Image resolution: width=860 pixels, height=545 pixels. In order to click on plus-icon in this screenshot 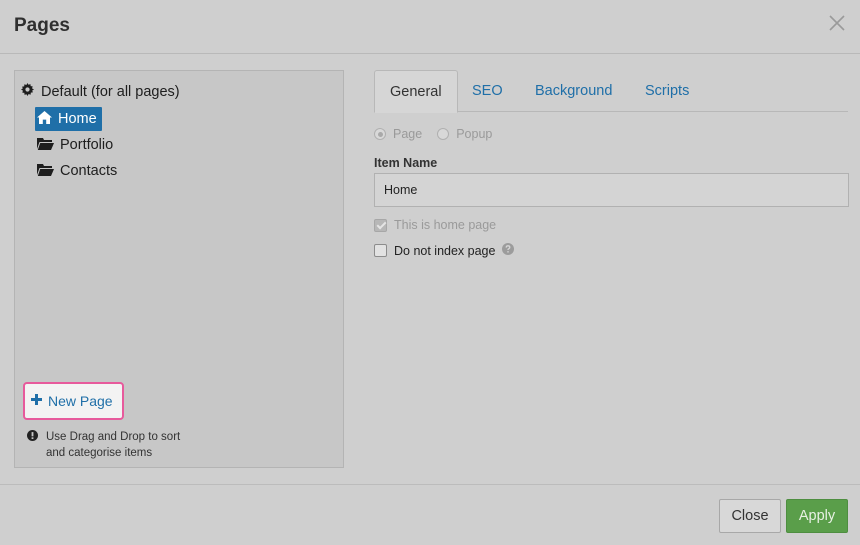, I will do `click(39, 401)`.